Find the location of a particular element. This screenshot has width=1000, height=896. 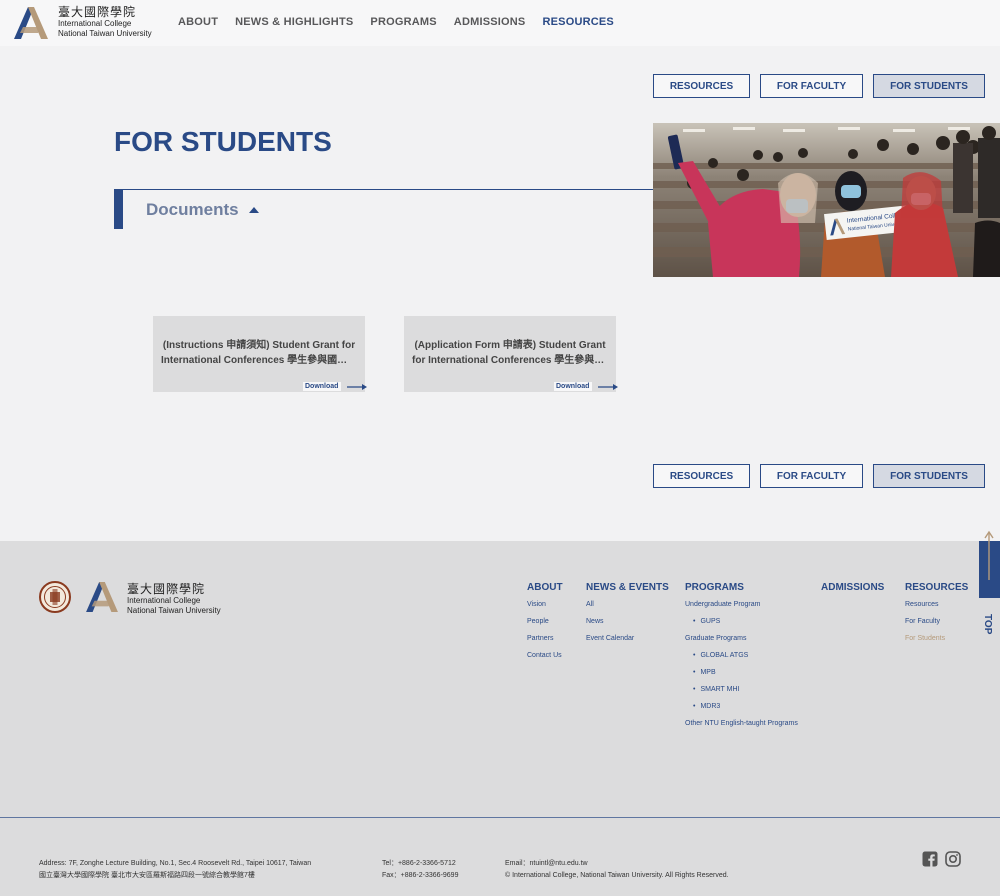

document-card-title-line-2: International Conferences 學生參與國際會議補助 is located at coordinates (259, 360).